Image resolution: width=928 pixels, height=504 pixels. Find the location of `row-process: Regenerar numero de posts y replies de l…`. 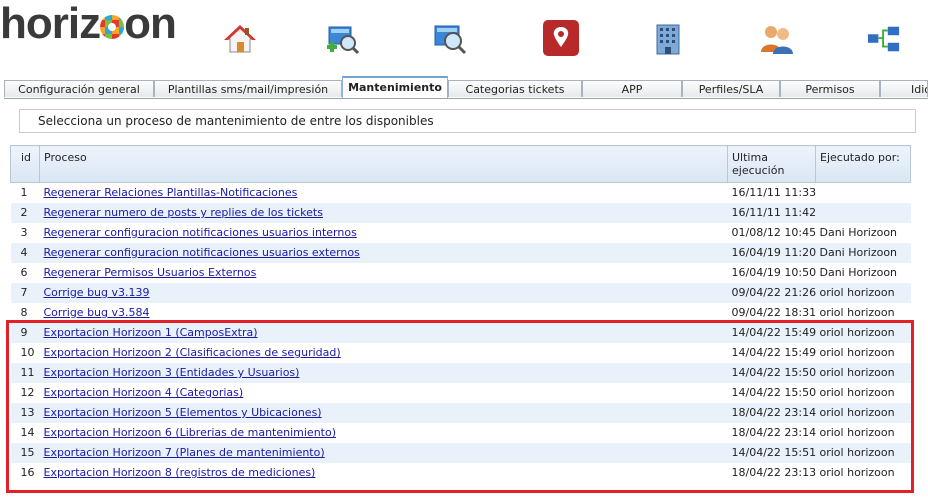

row-process: Regenerar numero de posts y replies de l… is located at coordinates (383, 212).